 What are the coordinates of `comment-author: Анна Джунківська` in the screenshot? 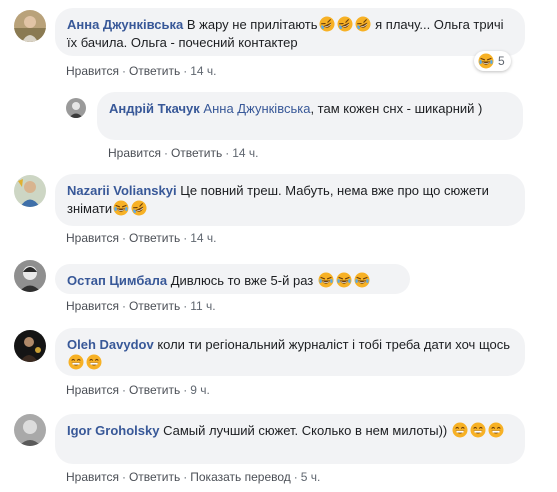 It's located at (125, 24).